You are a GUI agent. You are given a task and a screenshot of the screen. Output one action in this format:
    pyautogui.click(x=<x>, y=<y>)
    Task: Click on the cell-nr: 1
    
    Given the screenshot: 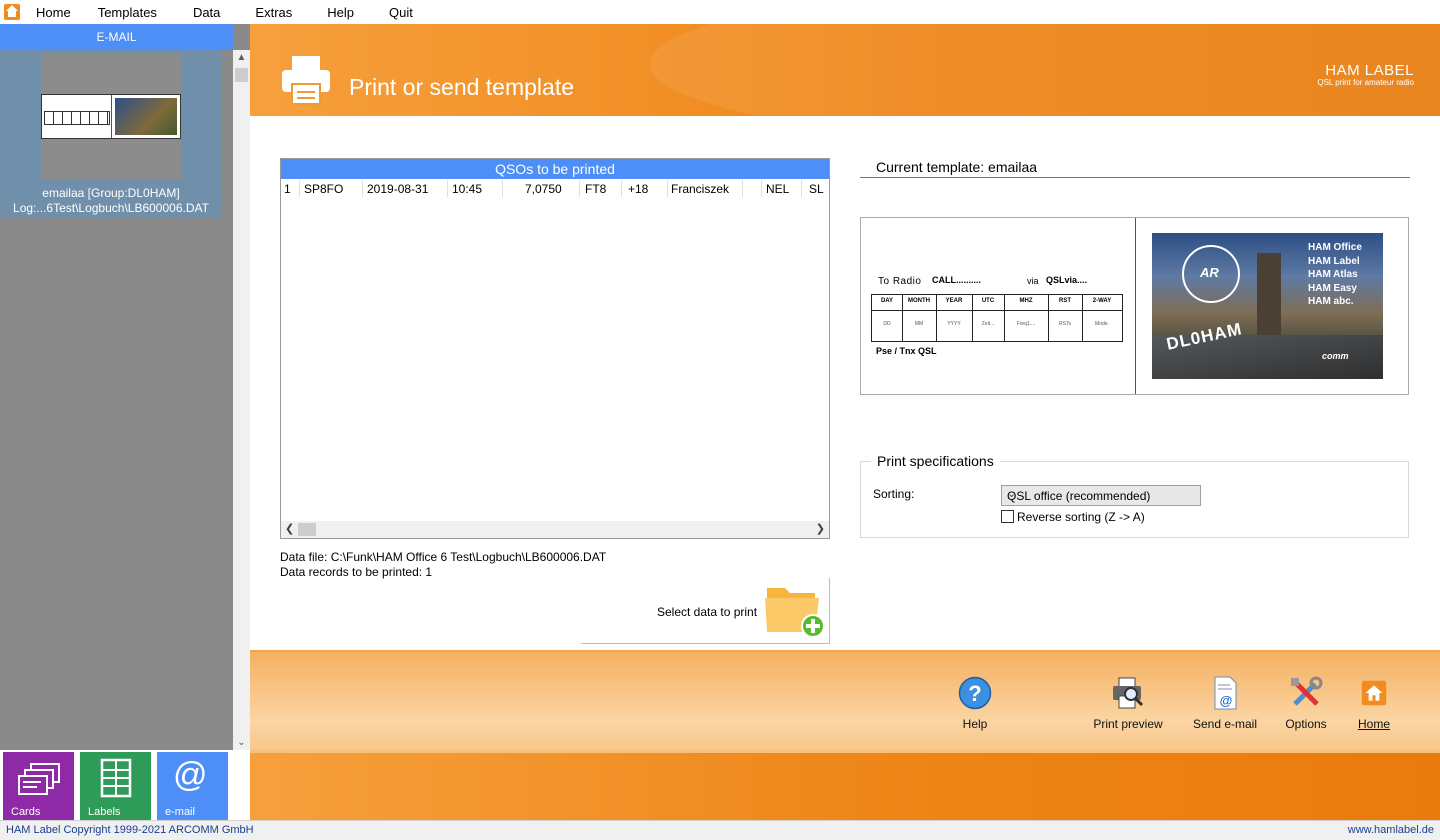 What is the action you would take?
    pyautogui.click(x=287, y=189)
    